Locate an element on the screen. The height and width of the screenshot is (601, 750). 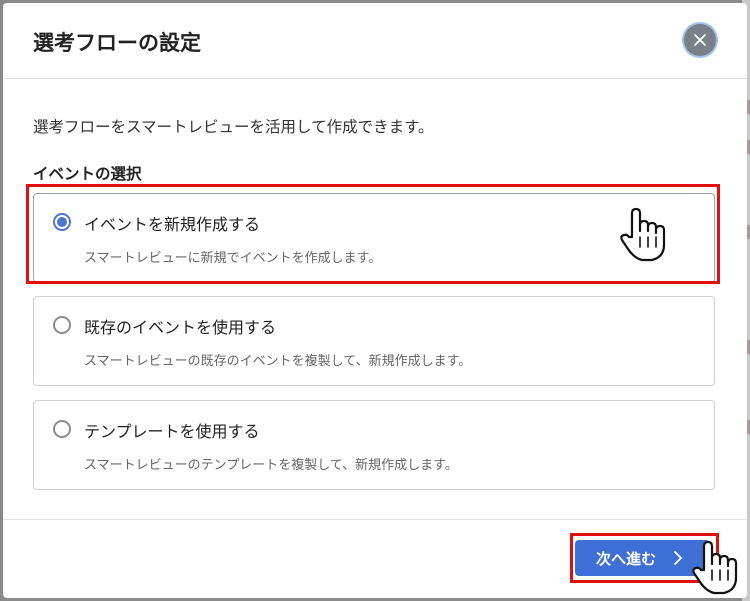
option-description: スマートレビューのテンプレートを複製して、新規作成します。 is located at coordinates (271, 465).